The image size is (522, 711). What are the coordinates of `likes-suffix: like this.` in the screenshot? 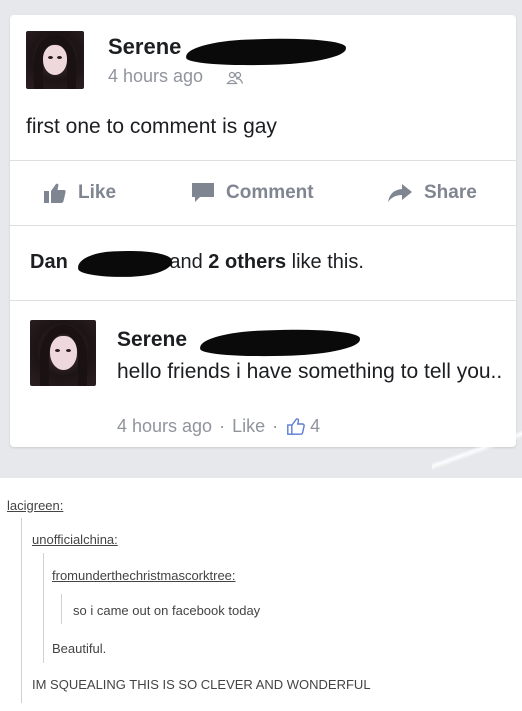 It's located at (327, 262).